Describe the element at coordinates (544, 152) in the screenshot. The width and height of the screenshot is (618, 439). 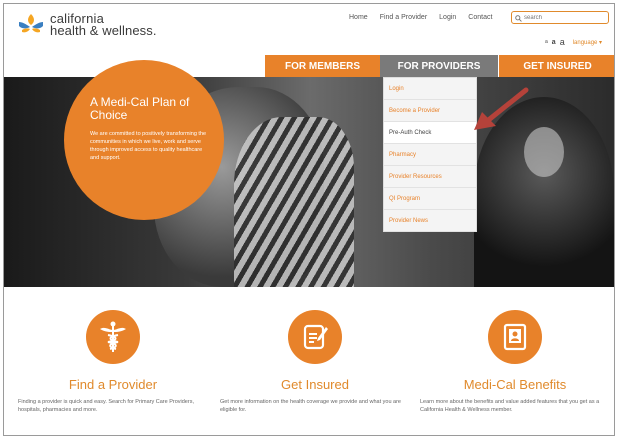
I see `hero-image-highlight` at that location.